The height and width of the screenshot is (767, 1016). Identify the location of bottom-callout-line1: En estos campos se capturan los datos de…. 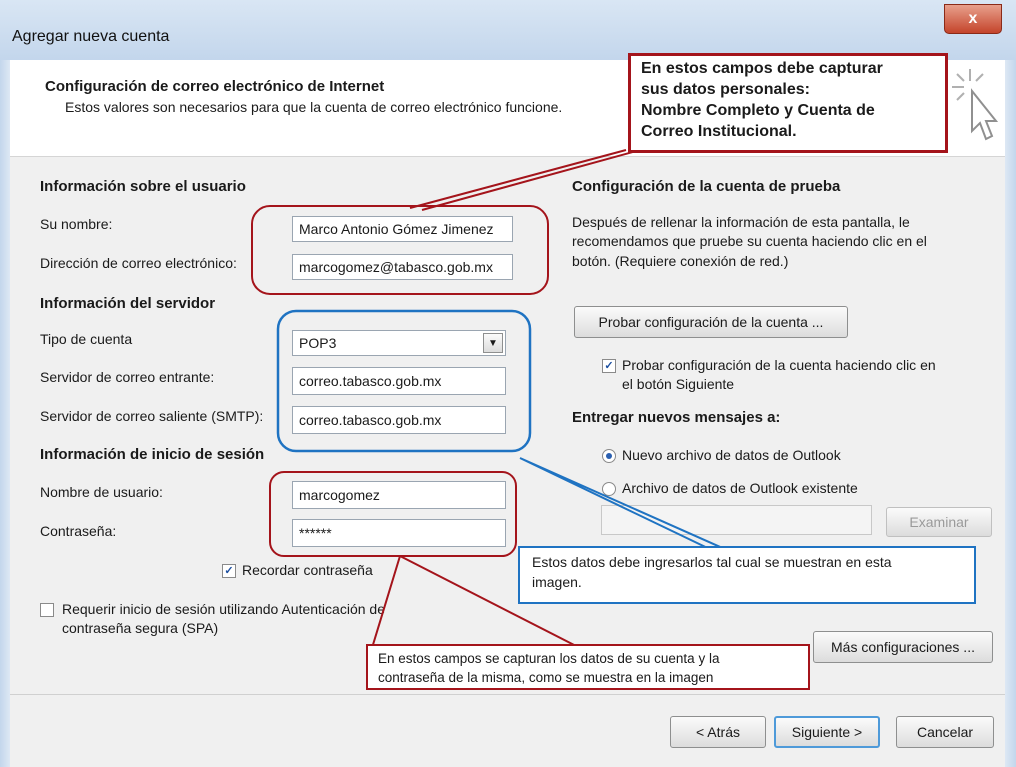
(549, 658).